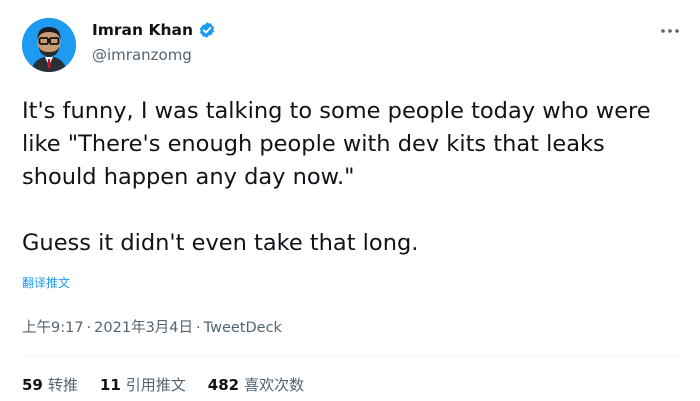  What do you see at coordinates (110, 385) in the screenshot?
I see `quotes-count: 11` at bounding box center [110, 385].